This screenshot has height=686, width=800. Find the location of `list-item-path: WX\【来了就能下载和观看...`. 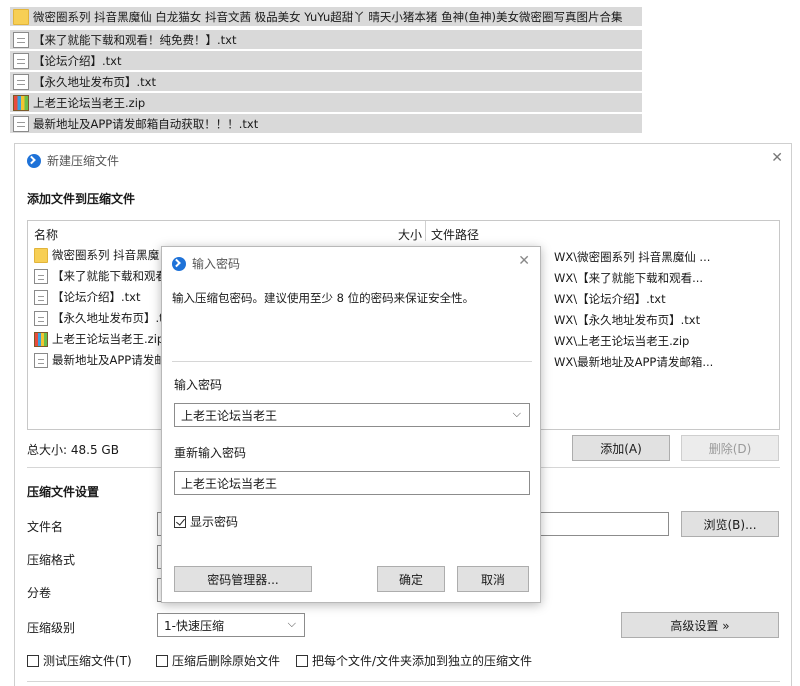

list-item-path: WX\【来了就能下载和观看... is located at coordinates (629, 278).